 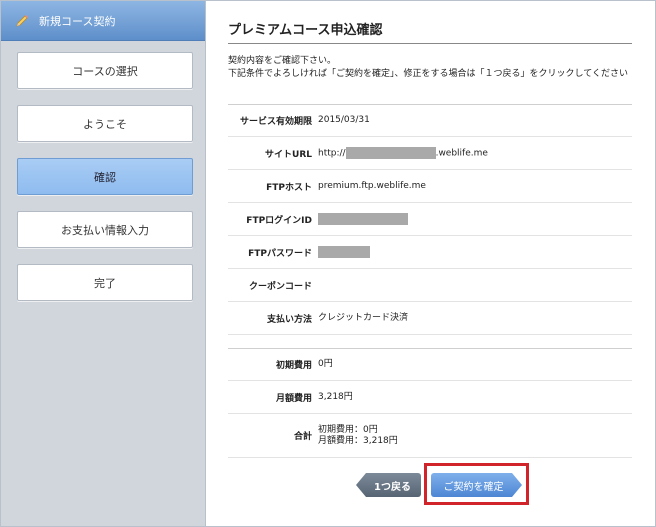 What do you see at coordinates (302, 437) in the screenshot?
I see `total-label: 合計` at bounding box center [302, 437].